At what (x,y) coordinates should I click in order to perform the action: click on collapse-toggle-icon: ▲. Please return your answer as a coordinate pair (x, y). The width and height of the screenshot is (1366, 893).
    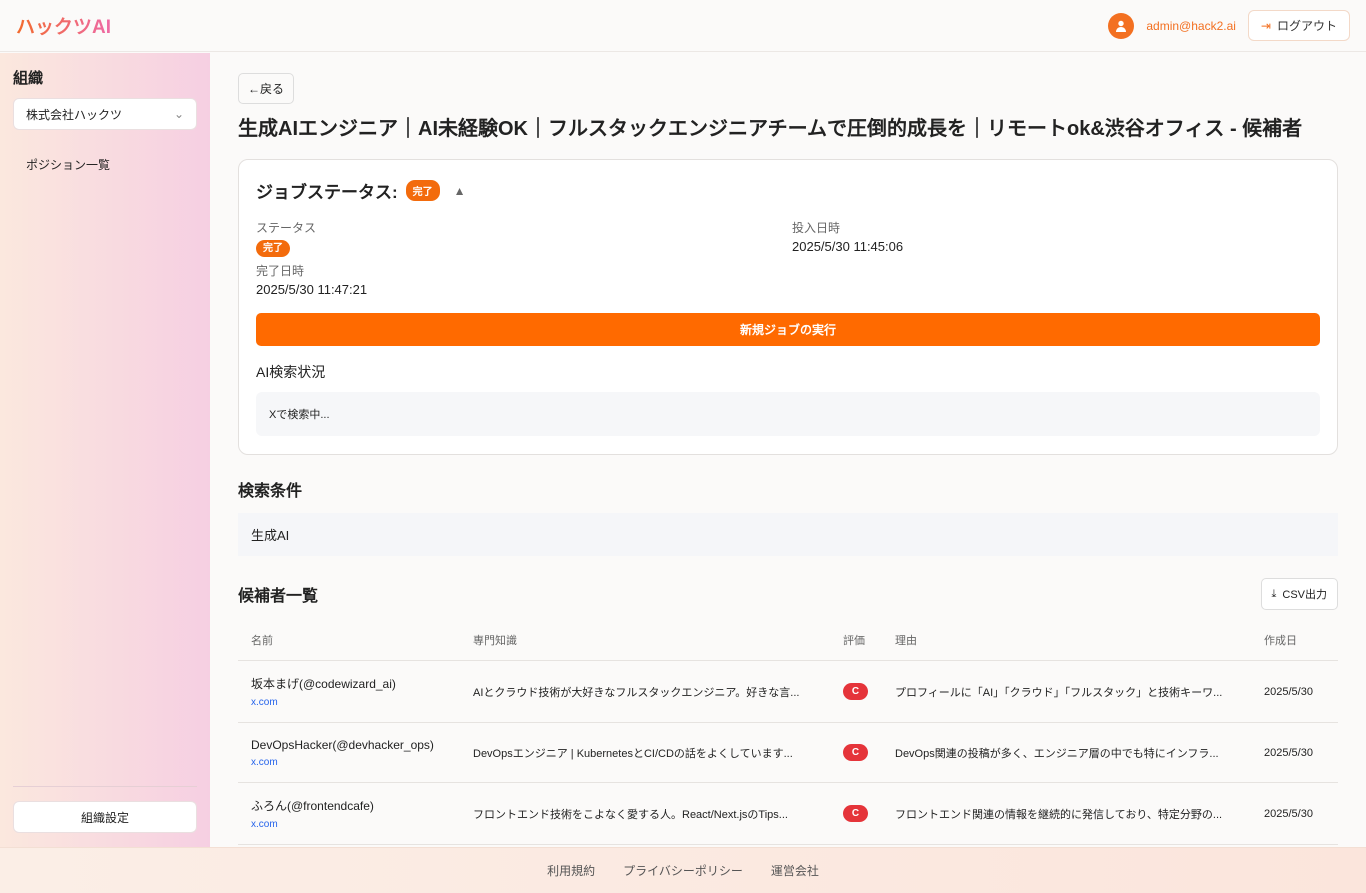
    Looking at the image, I should click on (460, 191).